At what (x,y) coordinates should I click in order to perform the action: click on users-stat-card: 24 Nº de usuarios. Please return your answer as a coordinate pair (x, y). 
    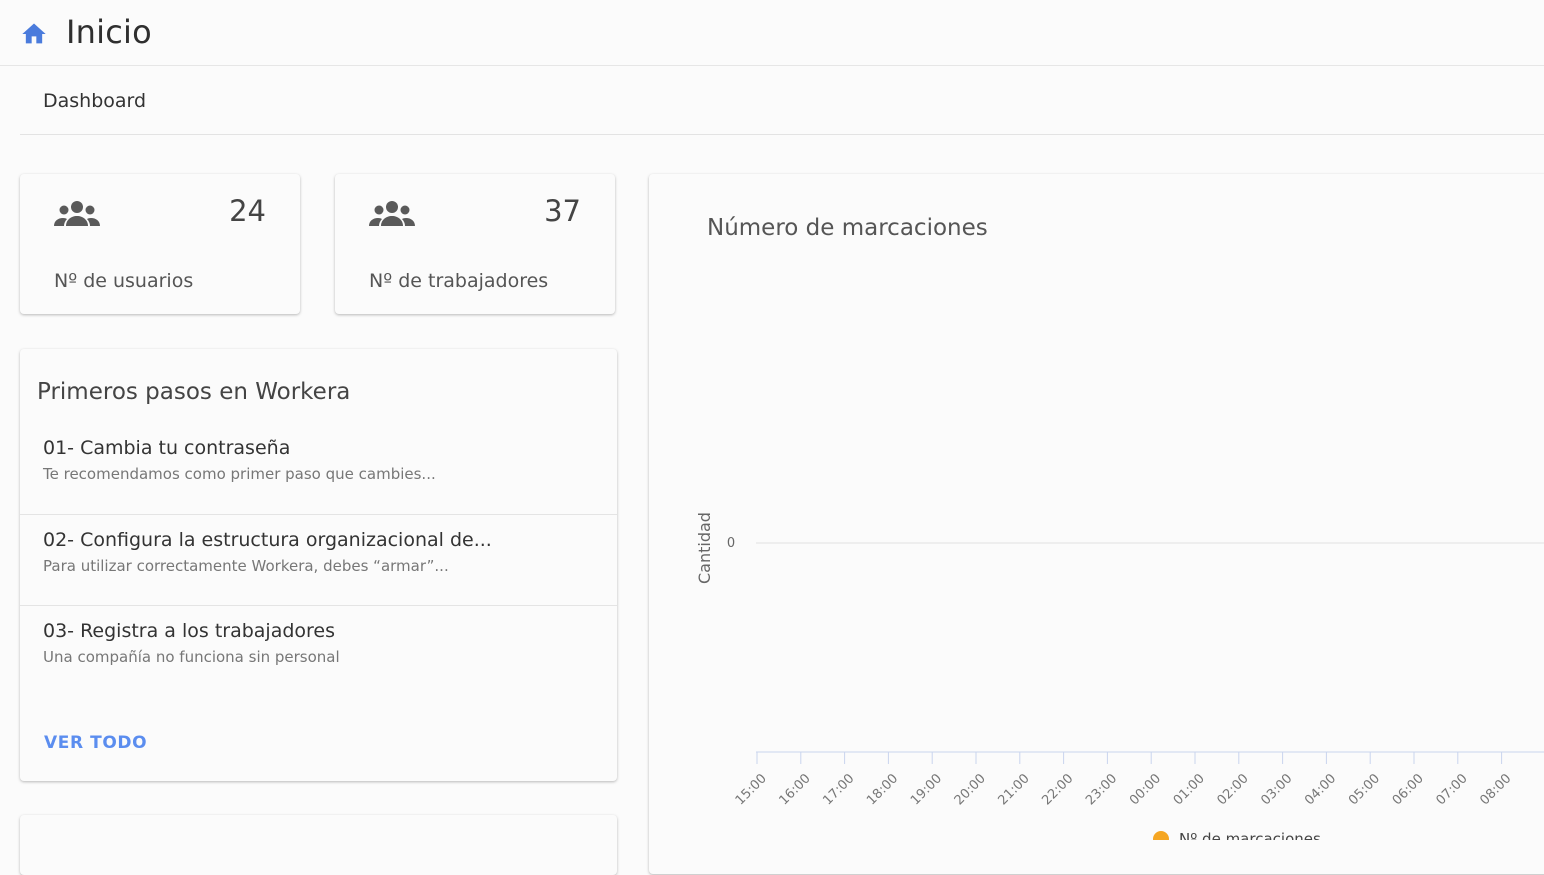
    Looking at the image, I should click on (160, 244).